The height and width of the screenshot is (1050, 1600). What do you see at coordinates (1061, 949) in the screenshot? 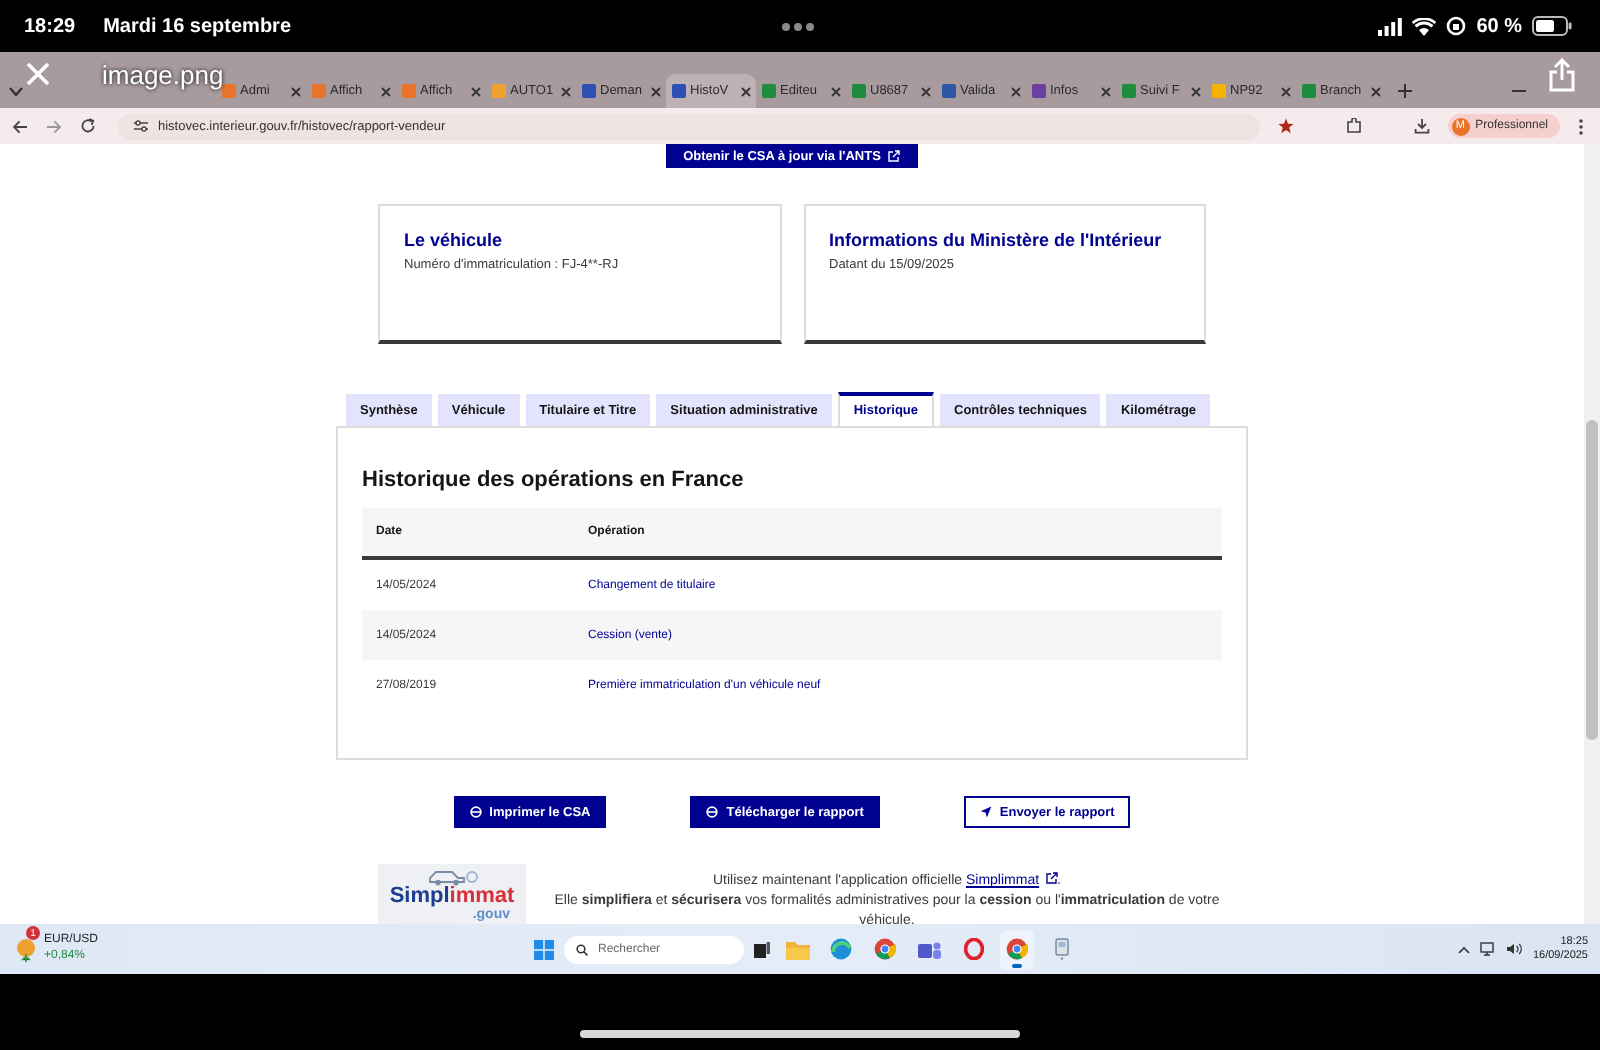
I see `device-icon` at bounding box center [1061, 949].